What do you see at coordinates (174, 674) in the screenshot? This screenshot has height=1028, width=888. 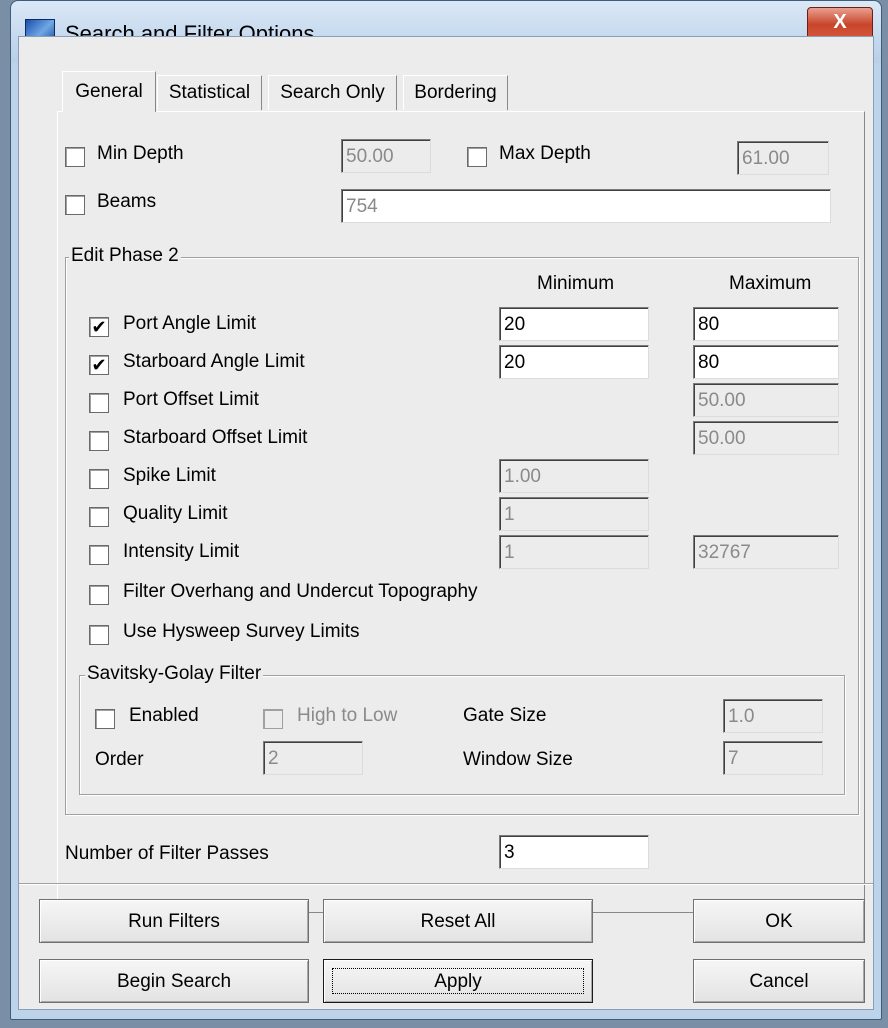 I see `savitsky-golay-title: Savitsky-Golay Filter` at bounding box center [174, 674].